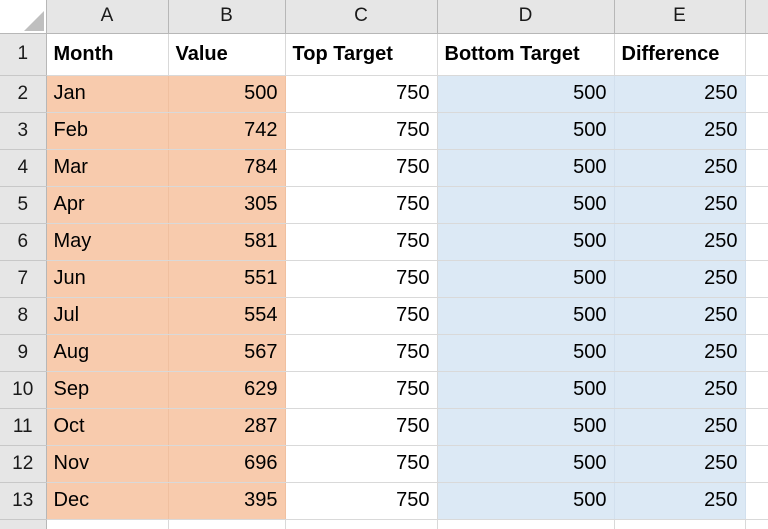 Image resolution: width=768 pixels, height=529 pixels. Describe the element at coordinates (23, 279) in the screenshot. I see `row-header-7: 7` at that location.